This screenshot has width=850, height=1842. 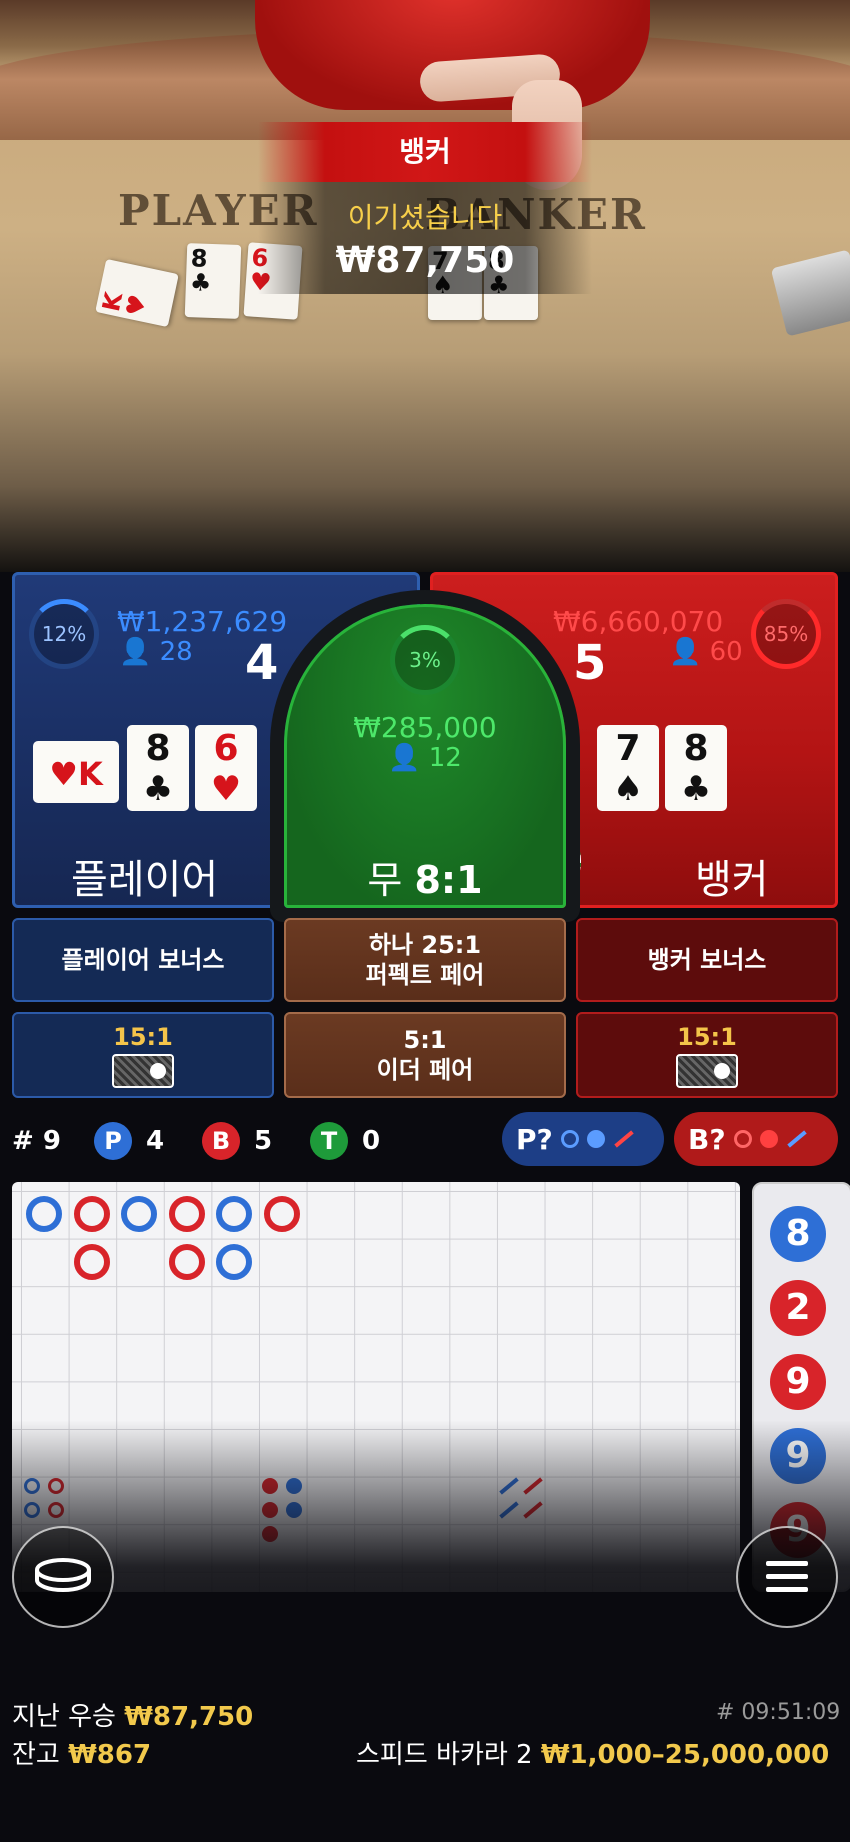 I want to click on player-mini-card-2: 8 ♣, so click(x=158, y=768).